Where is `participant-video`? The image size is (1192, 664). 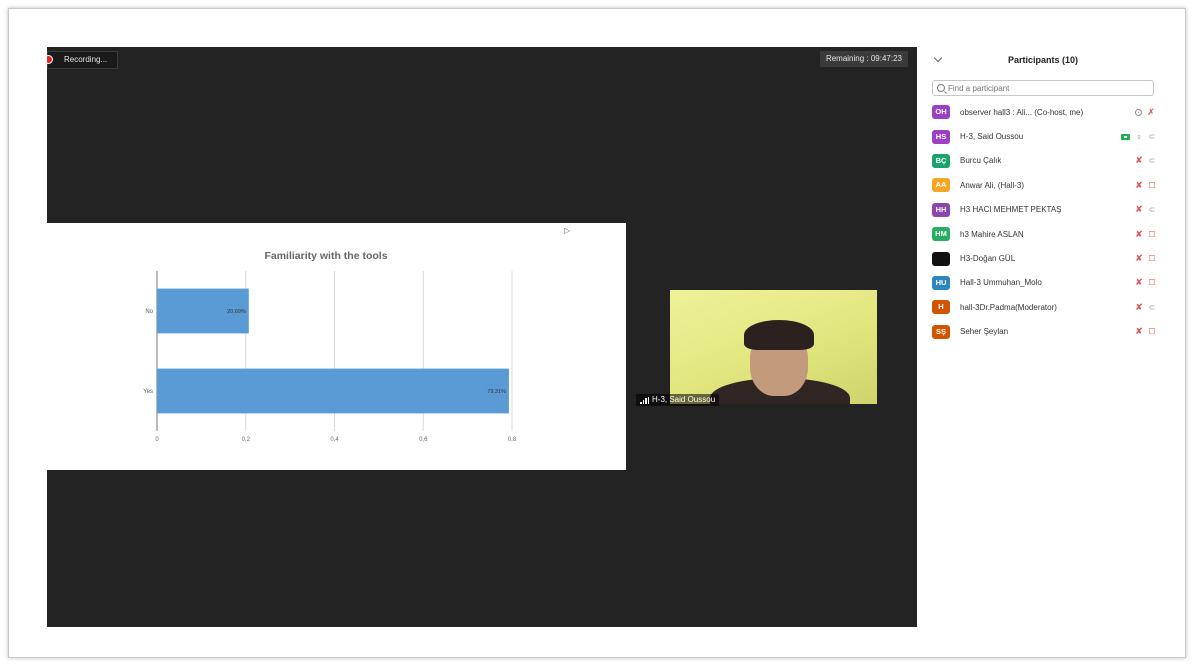
participant-video is located at coordinates (773, 347).